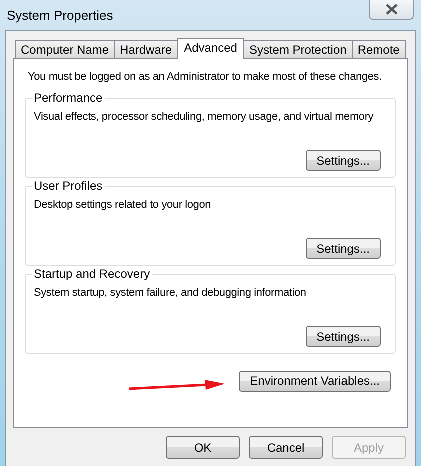 The image size is (421, 466). Describe the element at coordinates (205, 77) in the screenshot. I see `notice-text: You must be logged on as an Administrator to make most of these changes.` at that location.